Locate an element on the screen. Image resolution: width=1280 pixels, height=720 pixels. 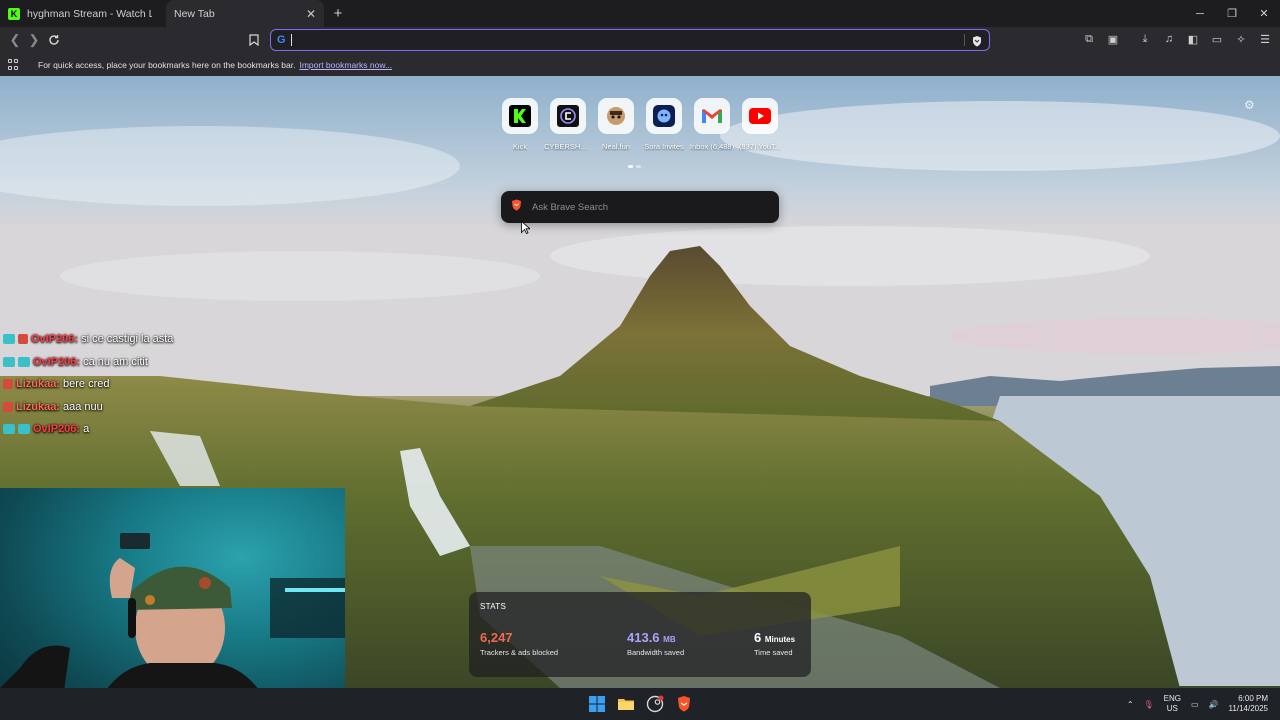
top-site-kick: Kick is located at coordinates (520, 124).